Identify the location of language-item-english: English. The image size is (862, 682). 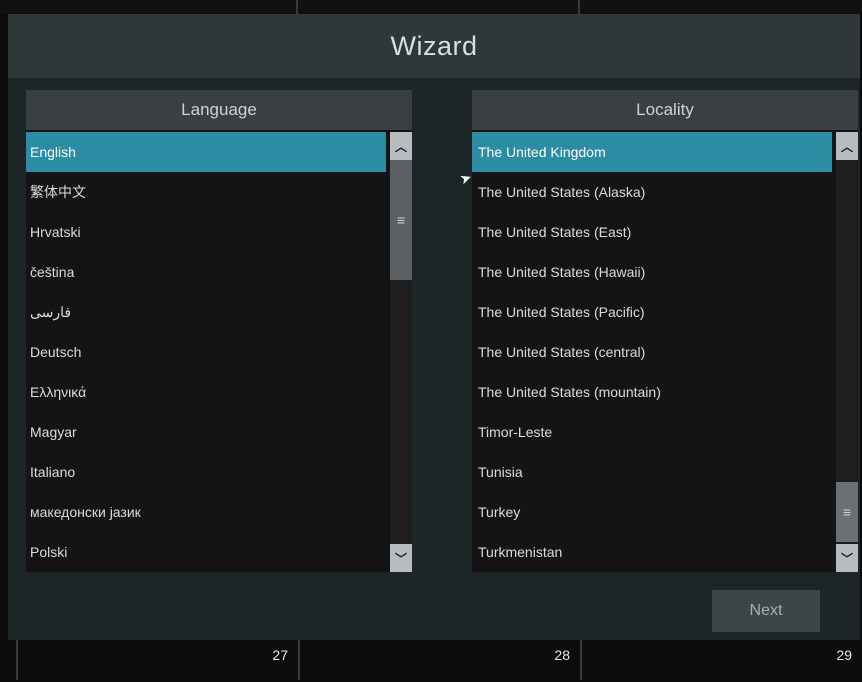
(206, 152).